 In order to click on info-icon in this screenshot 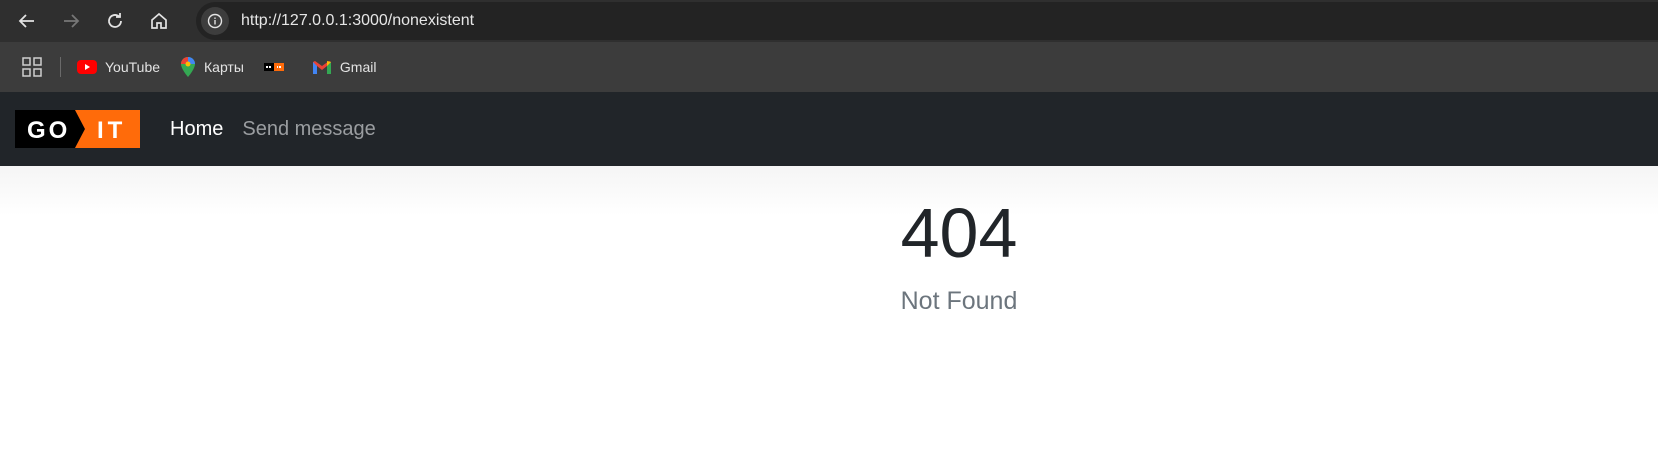, I will do `click(215, 21)`.